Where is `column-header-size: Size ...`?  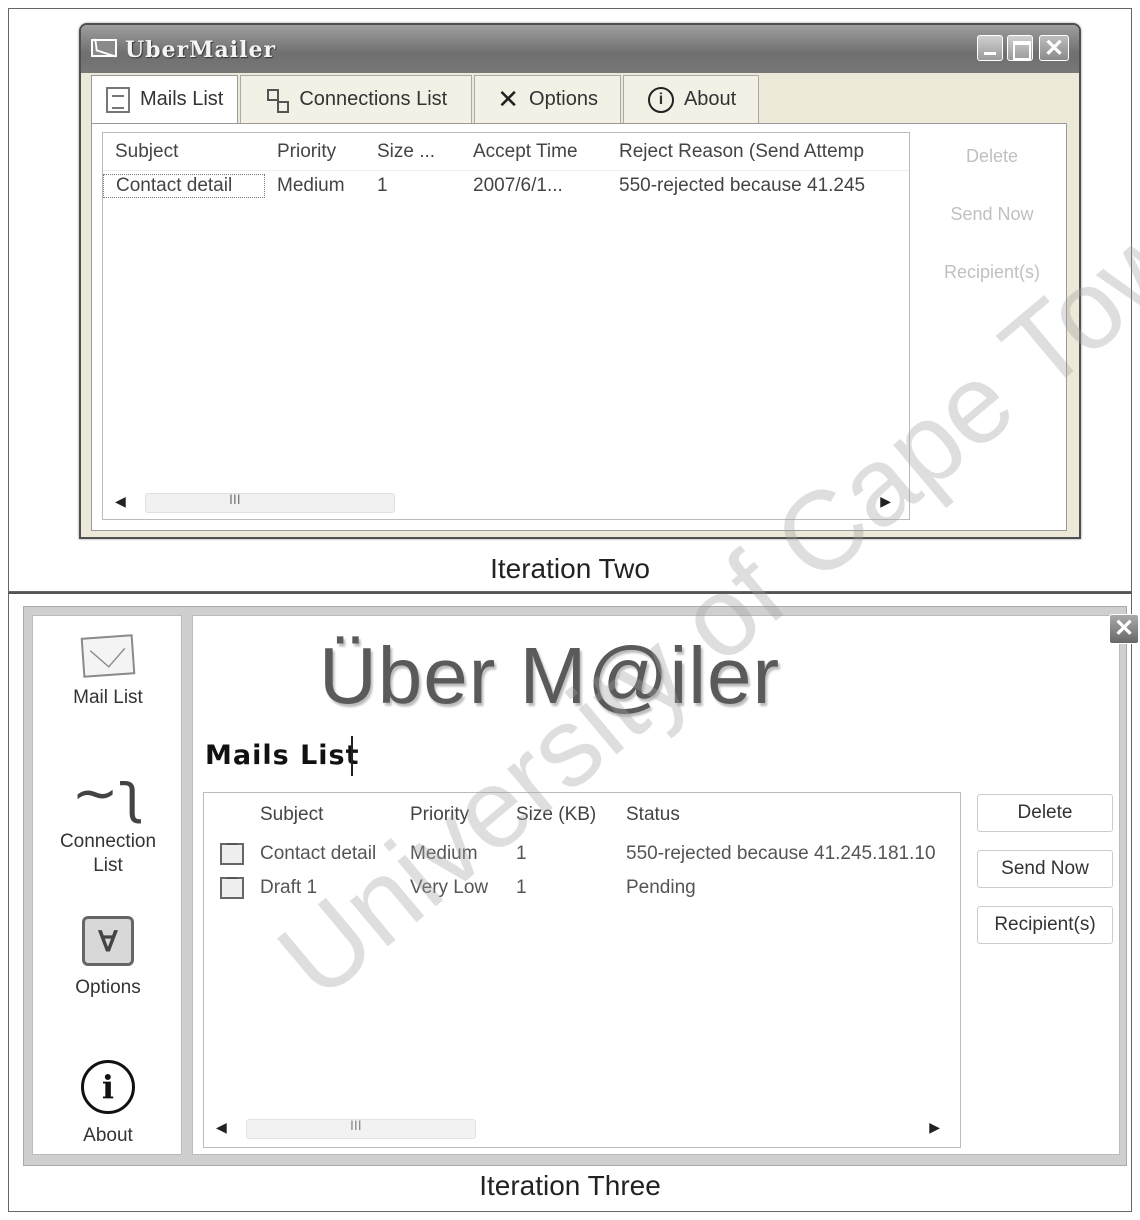
column-header-size: Size ... is located at coordinates (413, 152).